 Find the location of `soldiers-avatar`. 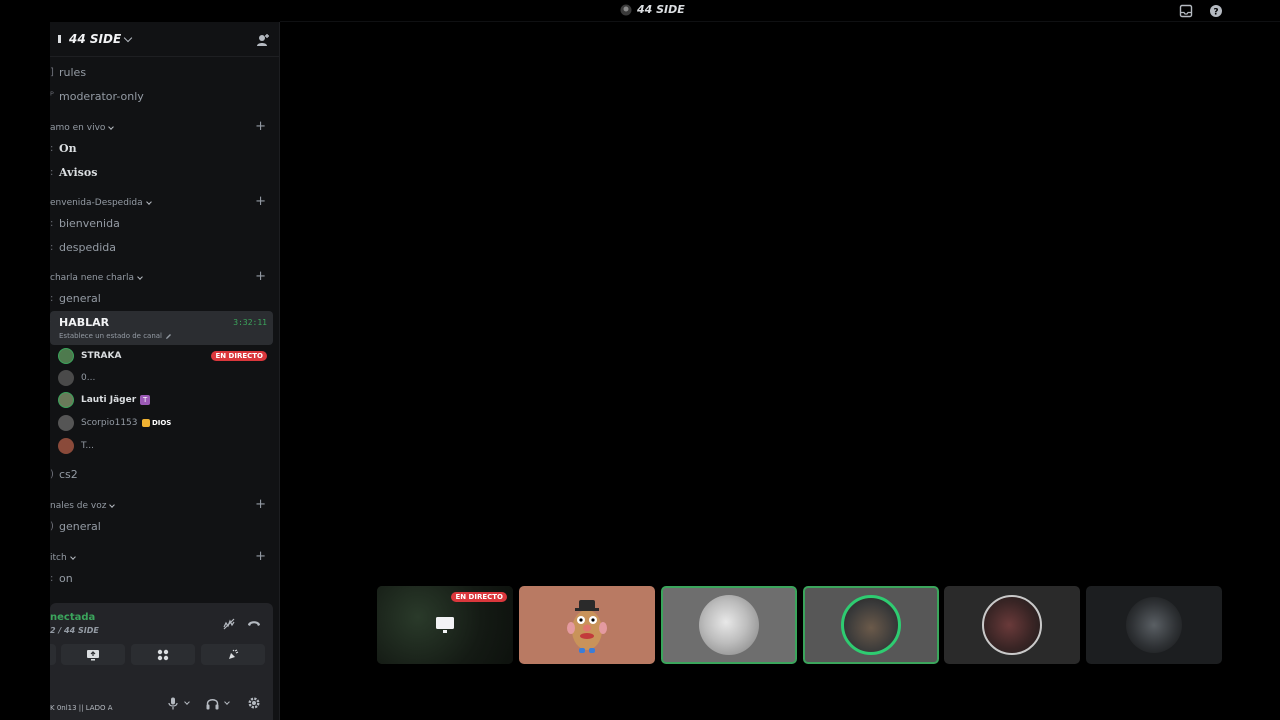

soldiers-avatar is located at coordinates (1154, 625).